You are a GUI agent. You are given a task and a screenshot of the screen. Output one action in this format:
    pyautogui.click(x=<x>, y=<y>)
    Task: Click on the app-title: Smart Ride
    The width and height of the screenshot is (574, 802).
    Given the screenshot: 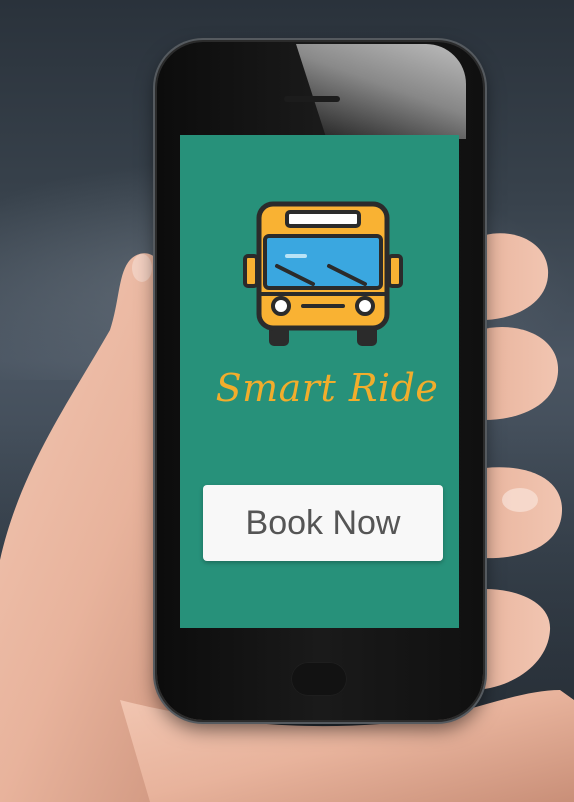 What is the action you would take?
    pyautogui.click(x=327, y=388)
    